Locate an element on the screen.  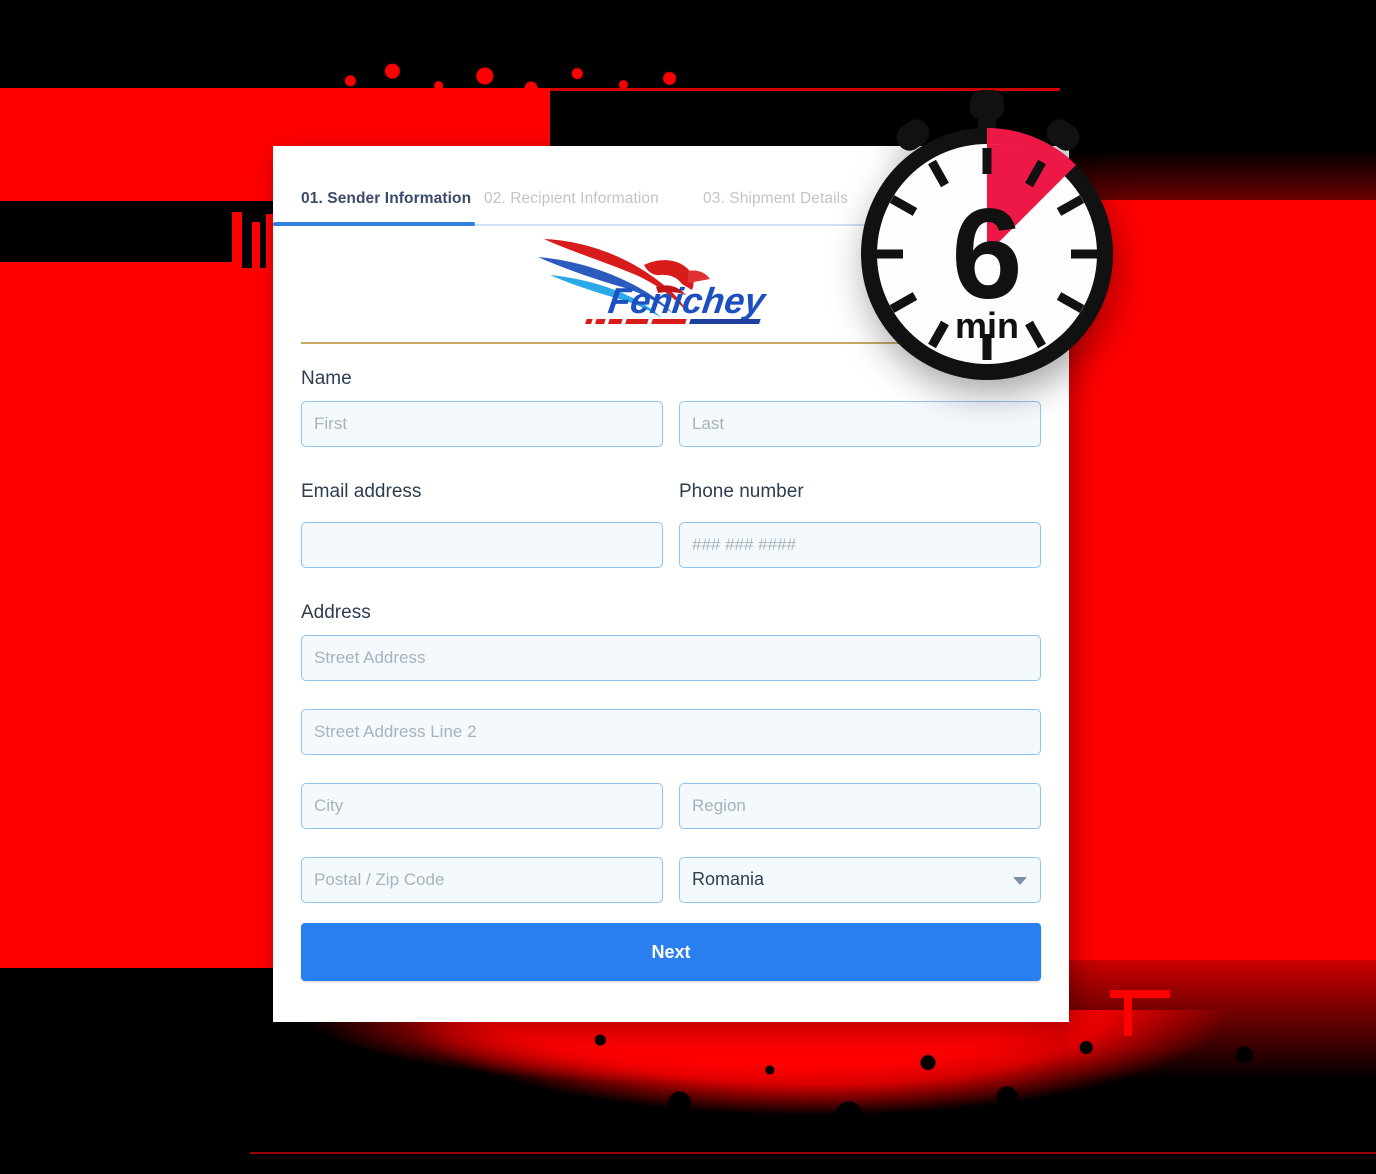
street1-row is located at coordinates (671, 658).